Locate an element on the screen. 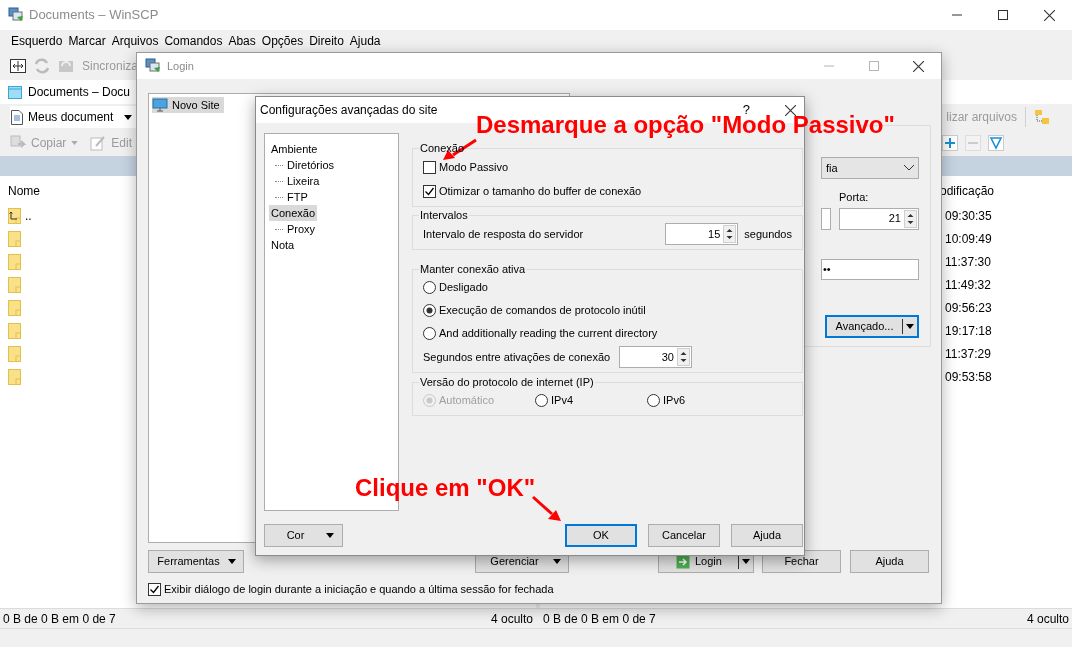 The height and width of the screenshot is (647, 1072). path-dropdown: Meus document is located at coordinates (73, 117).